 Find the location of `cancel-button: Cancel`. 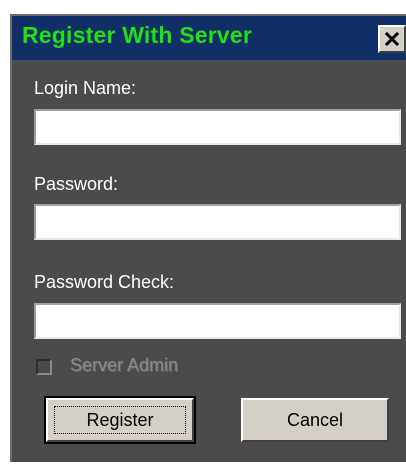

cancel-button: Cancel is located at coordinates (315, 420).